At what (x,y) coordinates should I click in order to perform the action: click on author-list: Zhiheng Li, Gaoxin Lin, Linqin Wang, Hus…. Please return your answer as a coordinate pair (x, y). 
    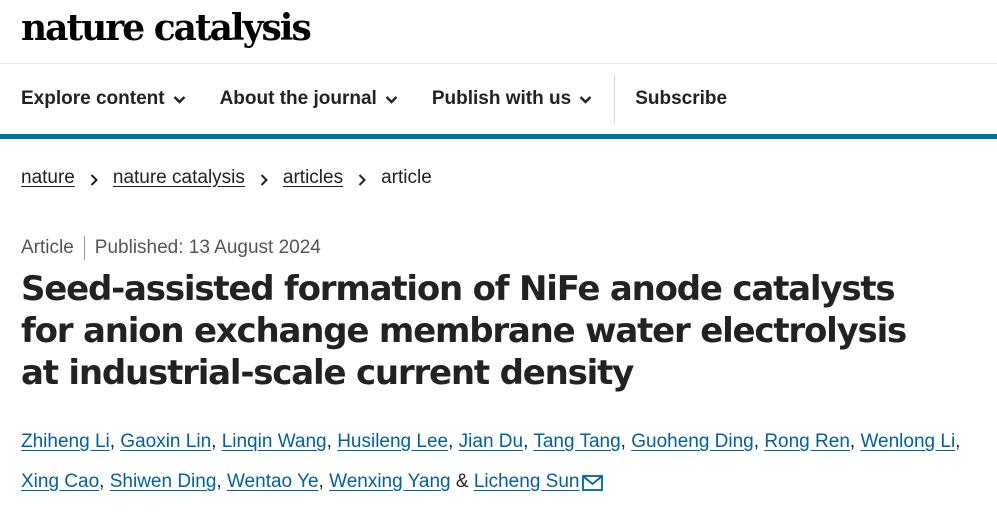
    Looking at the image, I should click on (491, 461).